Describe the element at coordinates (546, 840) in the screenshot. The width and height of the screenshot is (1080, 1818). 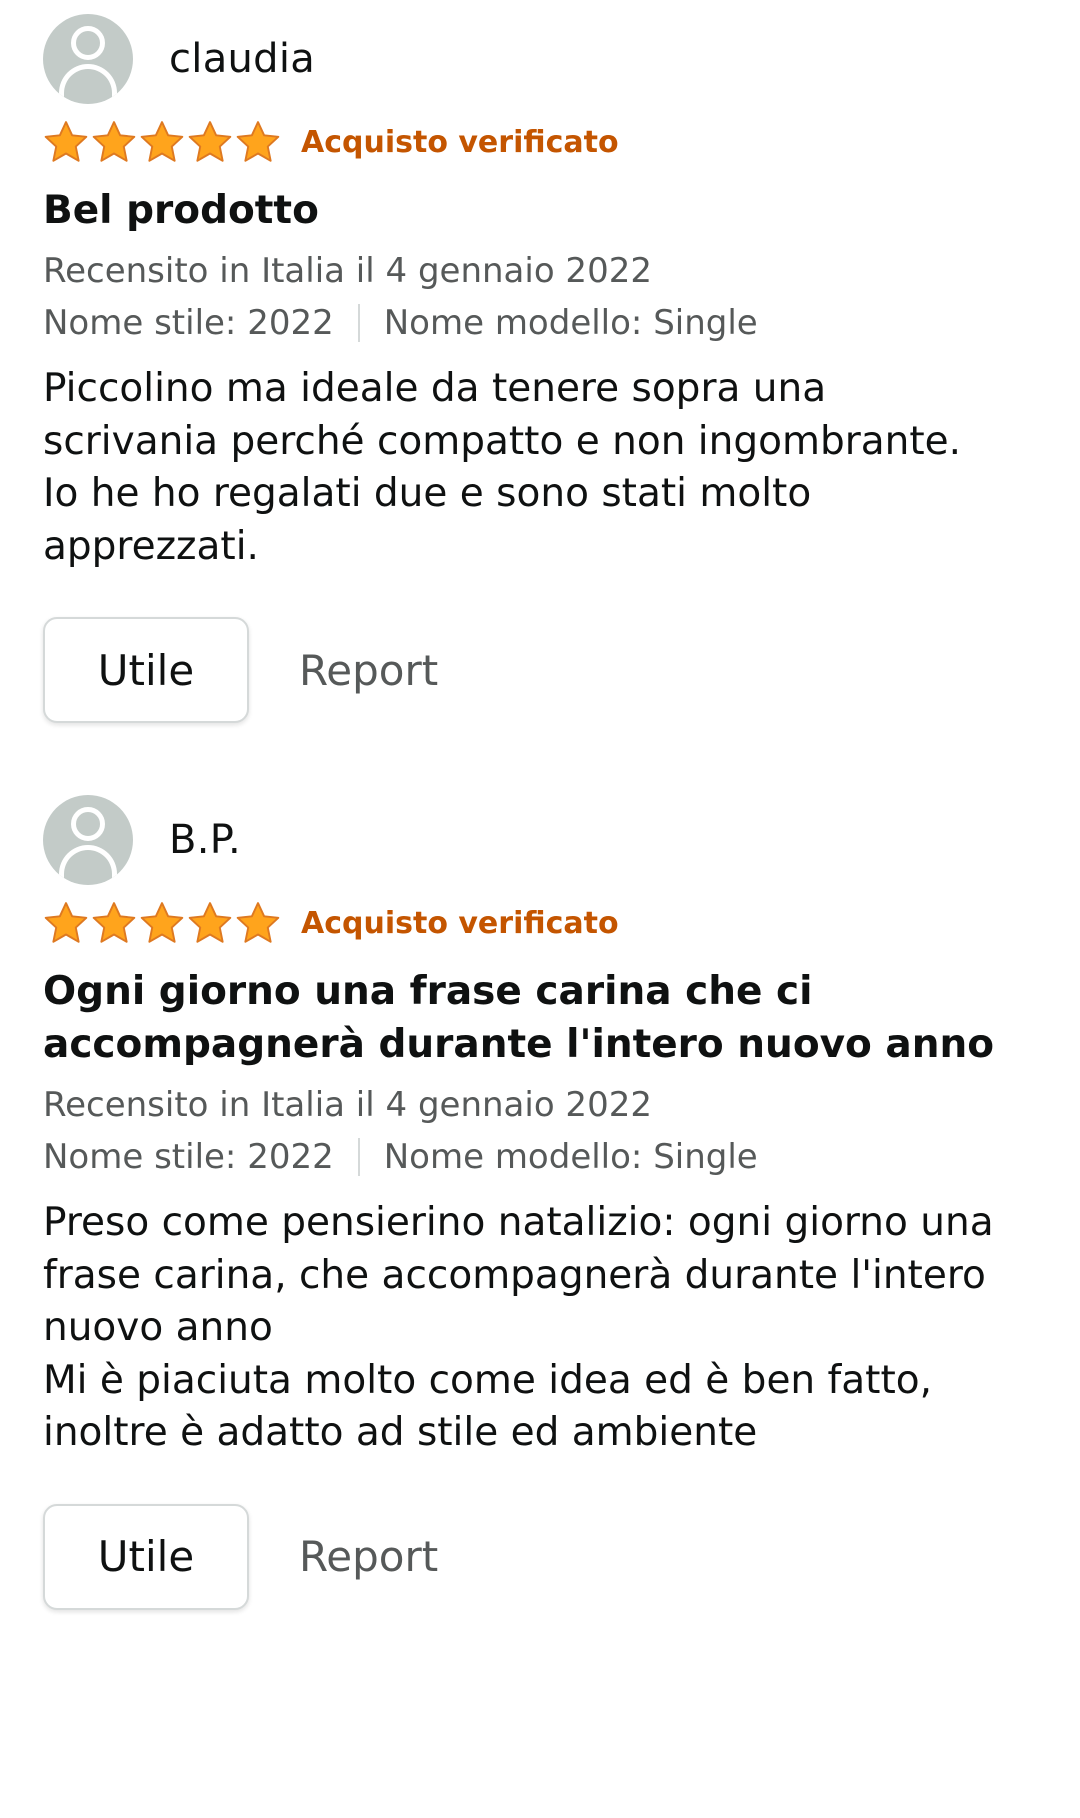
I see `reviewer-header: B.P.` at that location.